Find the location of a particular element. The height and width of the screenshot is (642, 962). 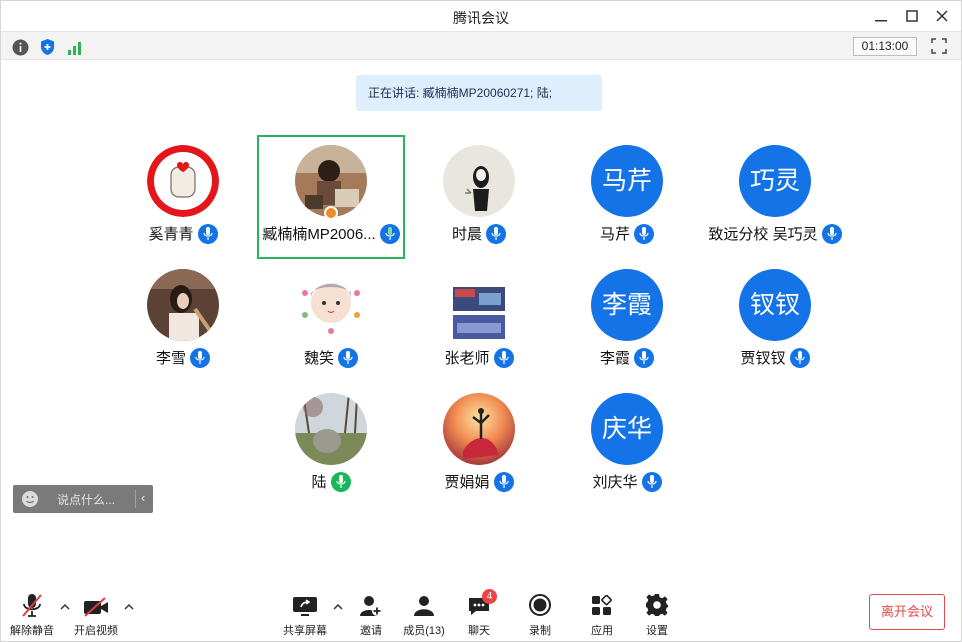

participant-tile: 钗钗 贾钗钗 is located at coordinates (775, 321).